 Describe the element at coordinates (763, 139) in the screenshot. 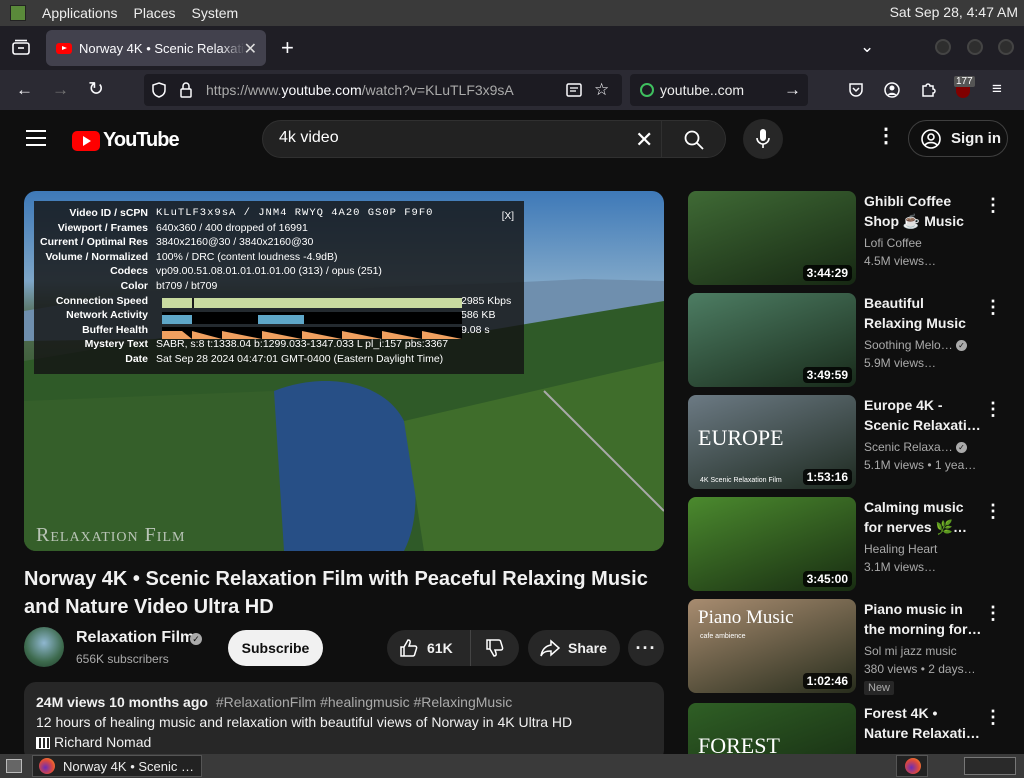

I see `yt-voice-search-button` at that location.